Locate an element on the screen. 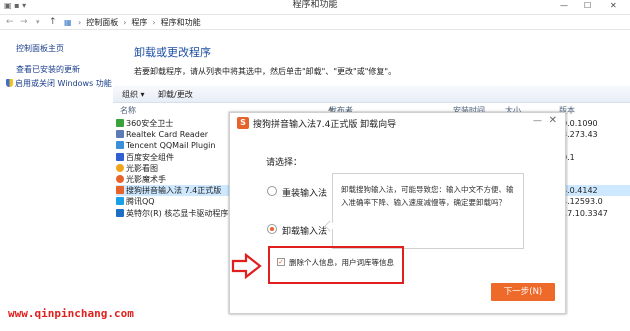 This screenshot has width=630, height=331. program-name: Realtek Card Reader is located at coordinates (167, 135).